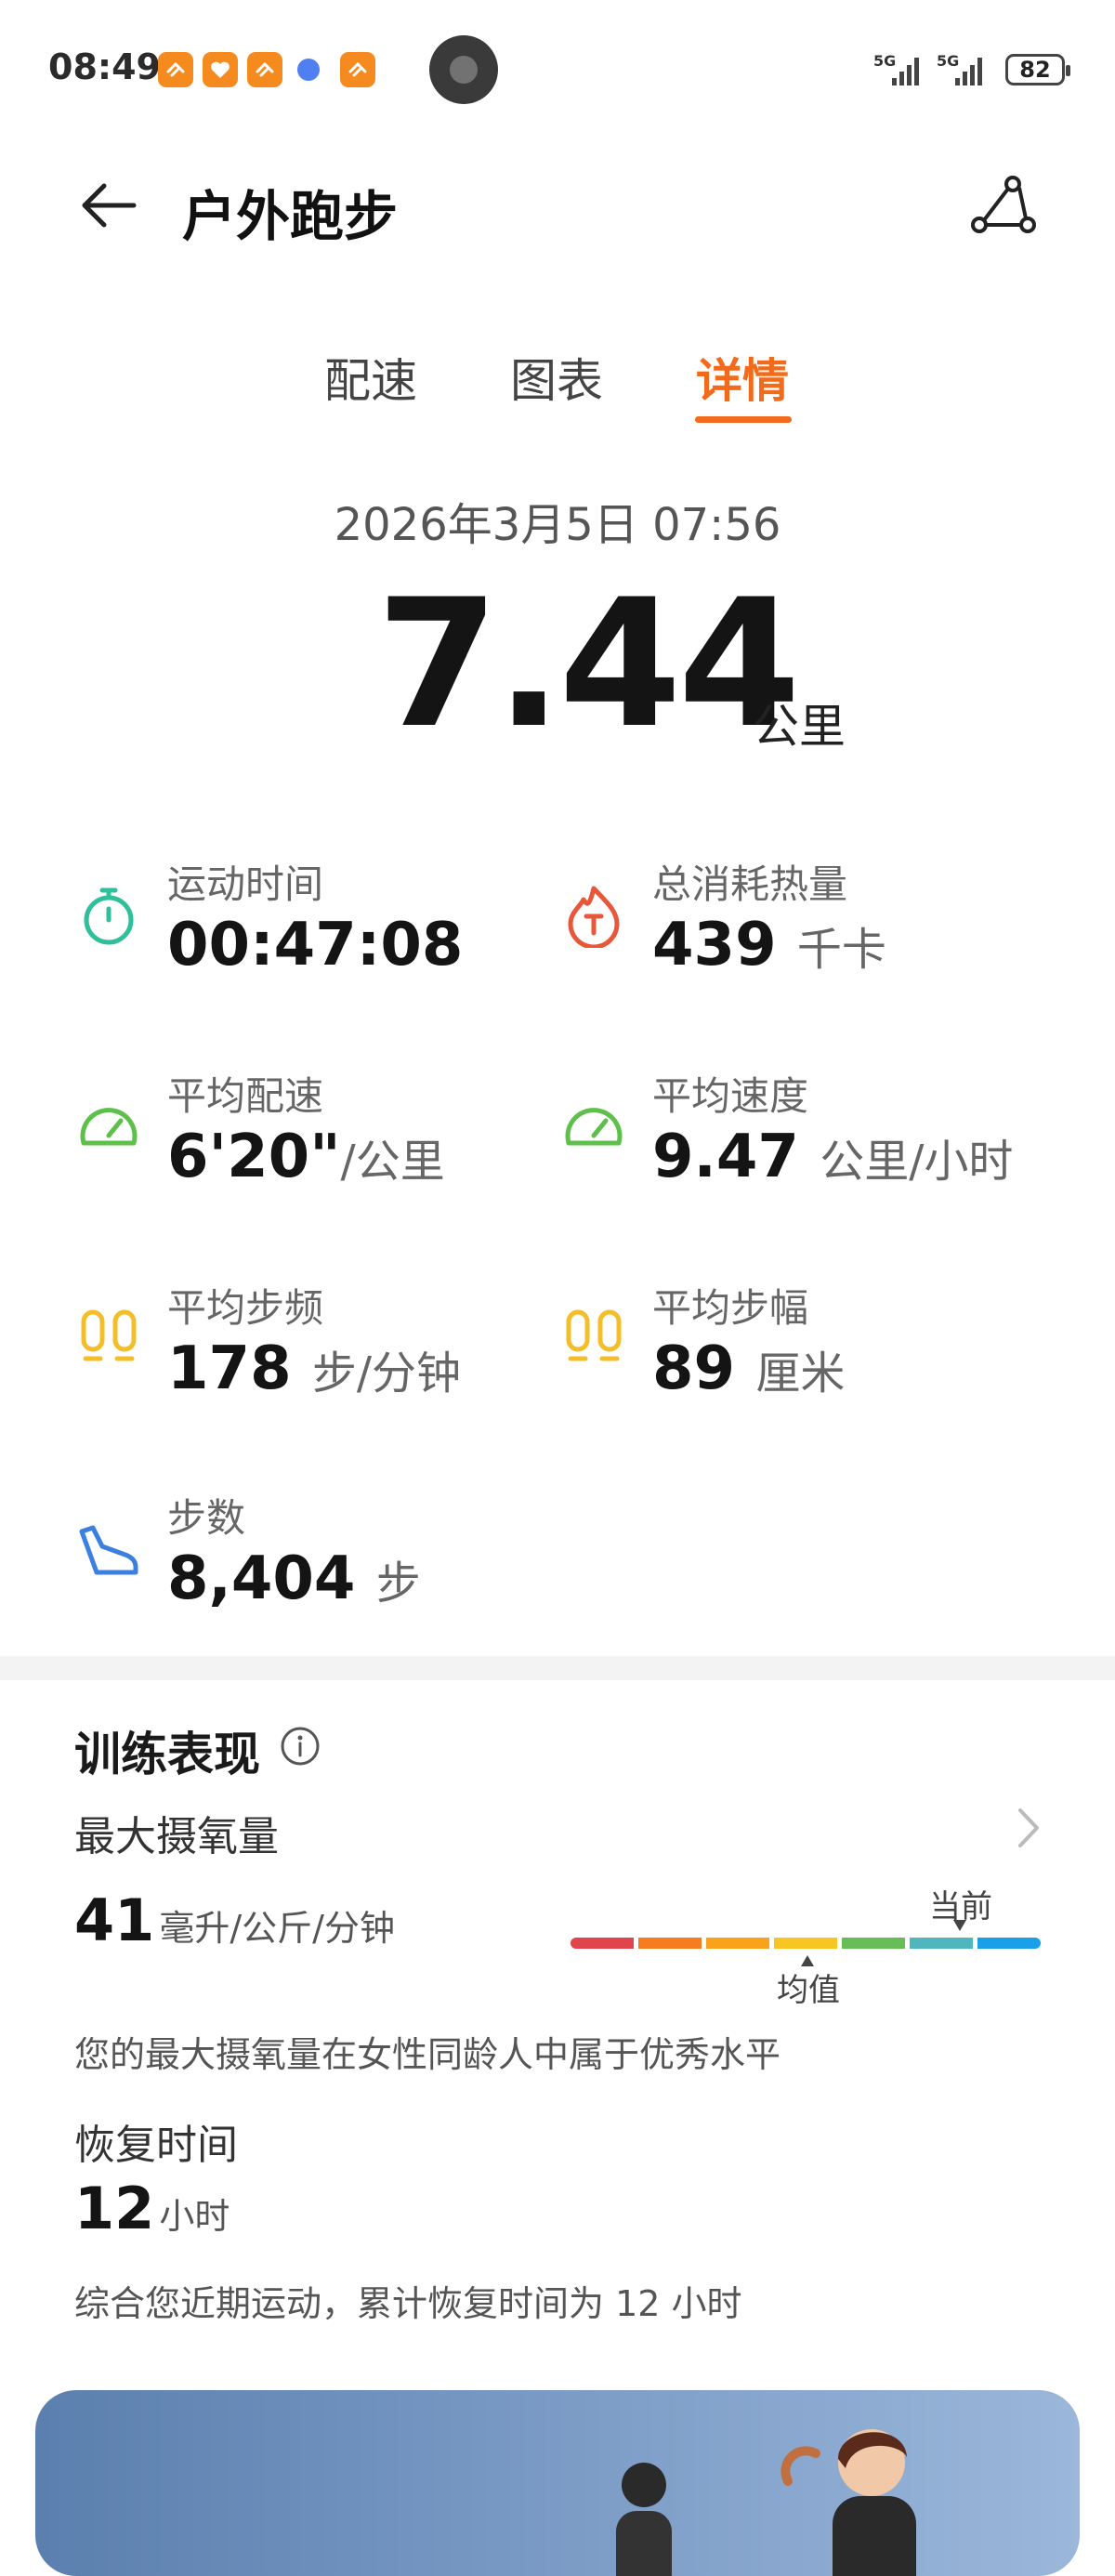 The width and height of the screenshot is (1115, 2576). Describe the element at coordinates (750, 884) in the screenshot. I see `metric-label: 总消耗热量` at that location.